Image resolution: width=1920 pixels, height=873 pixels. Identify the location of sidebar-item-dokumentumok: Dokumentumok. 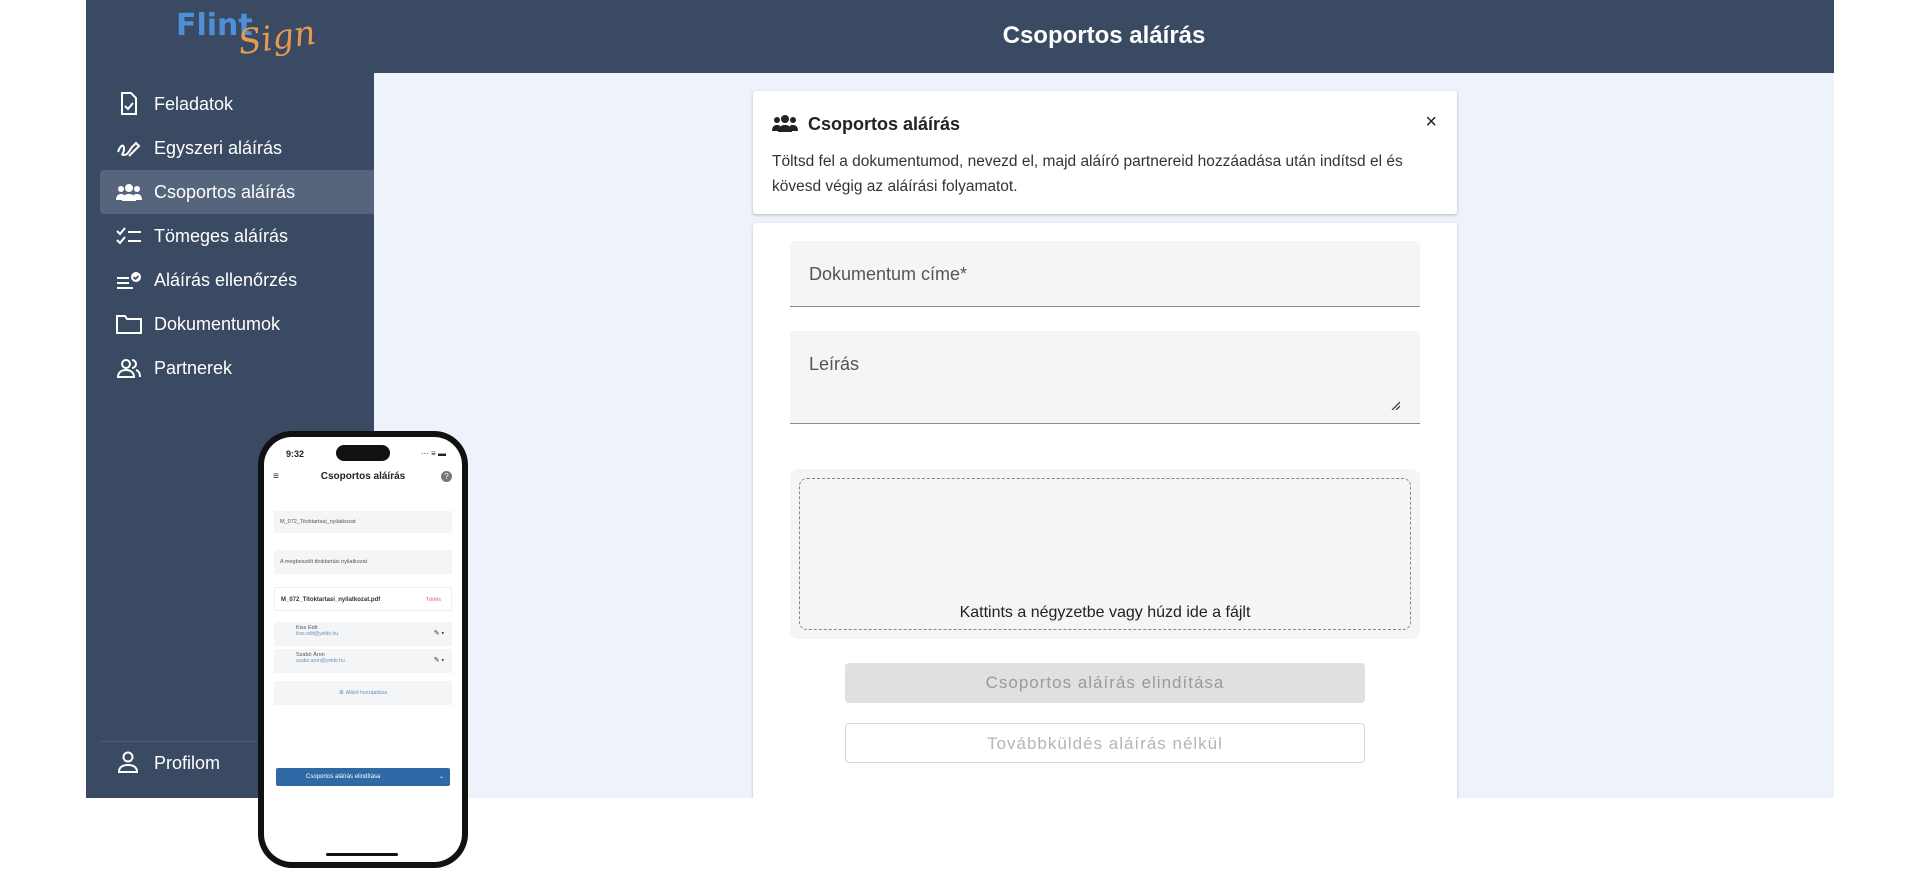
(237, 324).